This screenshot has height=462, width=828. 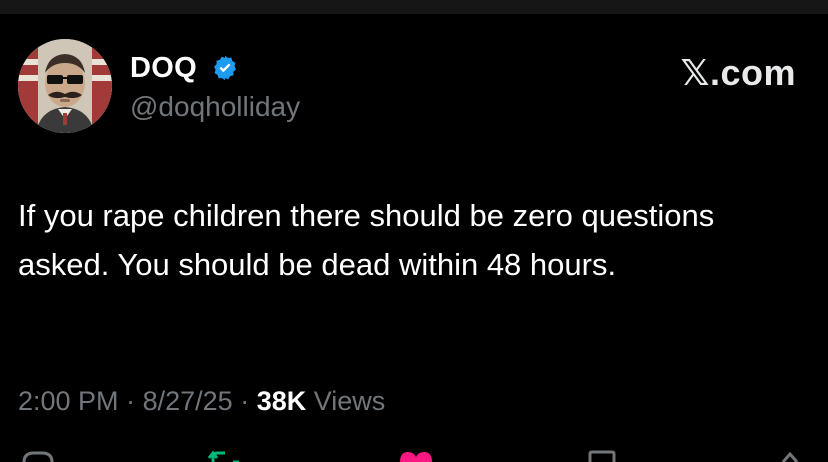 What do you see at coordinates (414, 7) in the screenshot?
I see `status-bar-strip` at bounding box center [414, 7].